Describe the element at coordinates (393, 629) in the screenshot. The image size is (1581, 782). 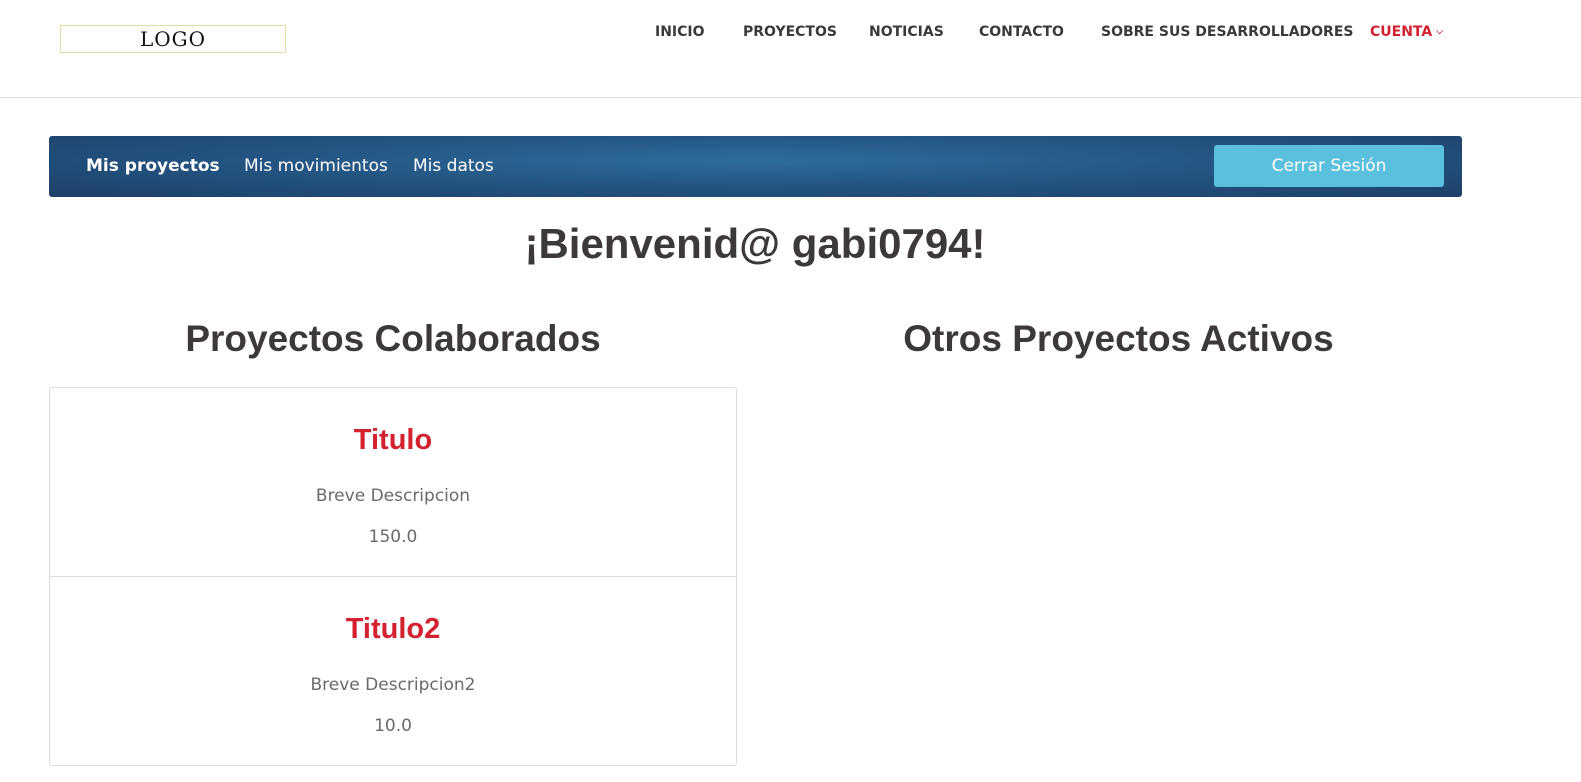
I see `project-title: Titulo2` at that location.